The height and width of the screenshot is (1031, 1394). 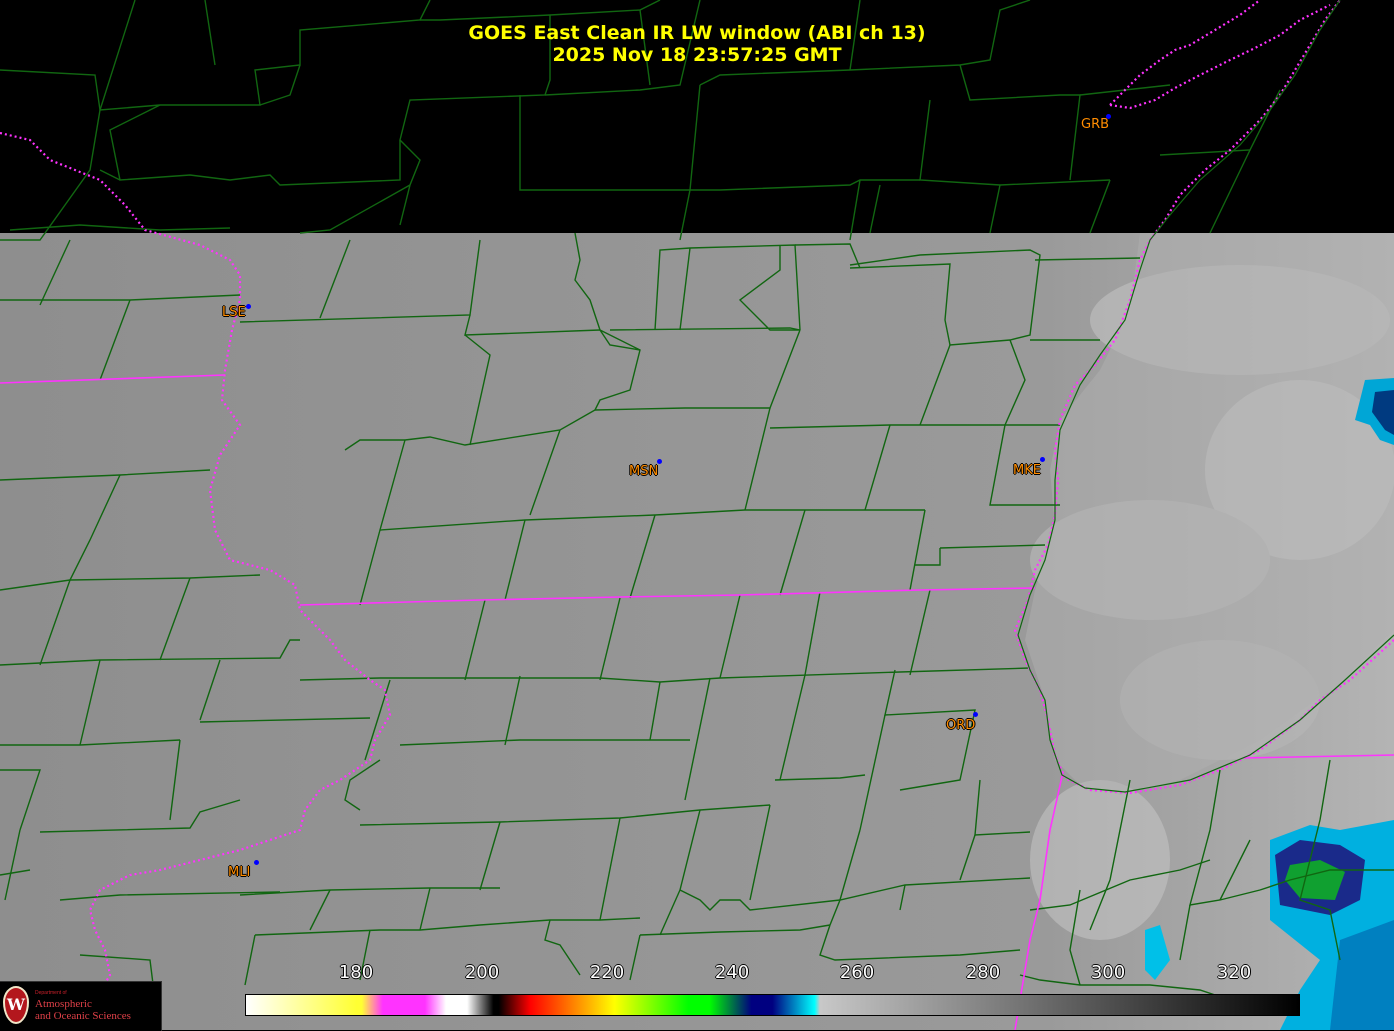 What do you see at coordinates (482, 972) in the screenshot?
I see `colorbar-tick-200: 200` at bounding box center [482, 972].